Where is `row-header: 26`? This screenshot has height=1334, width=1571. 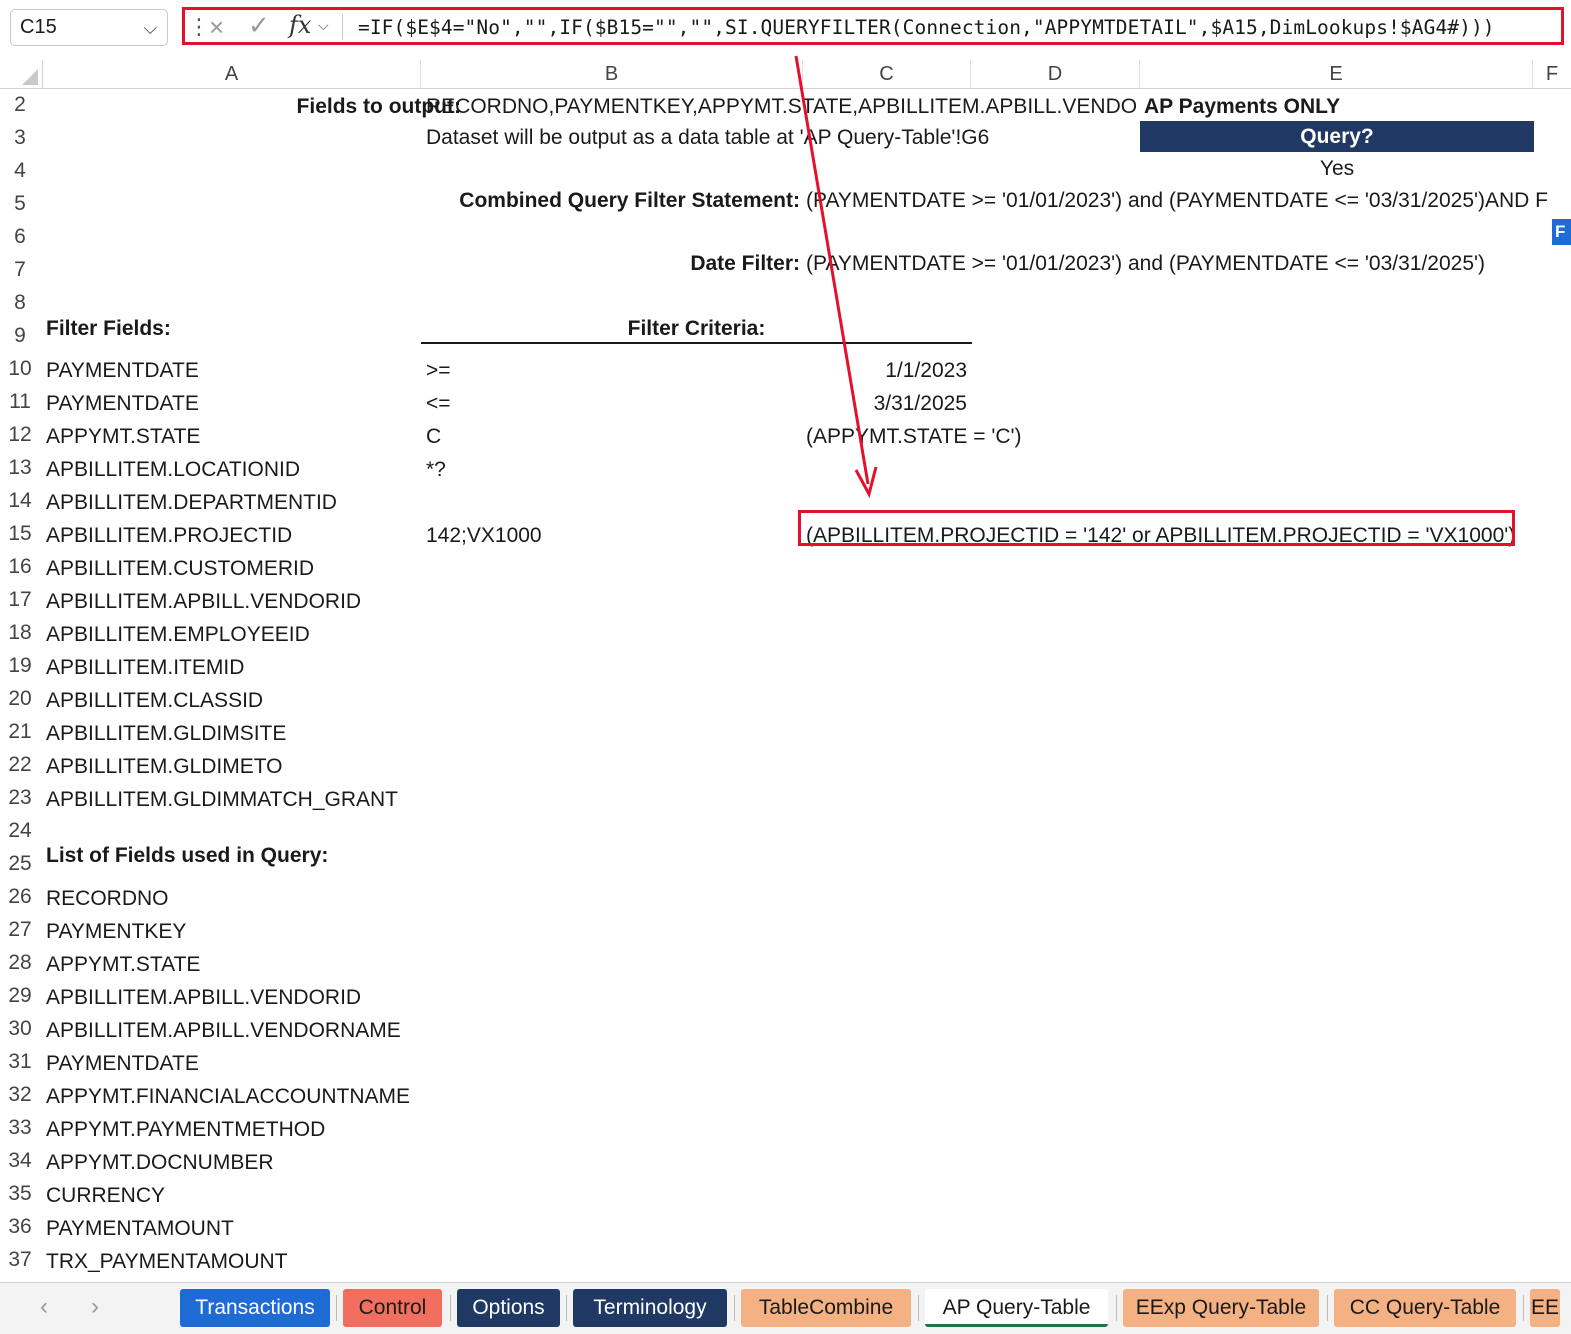
row-header: 26 is located at coordinates (20, 897).